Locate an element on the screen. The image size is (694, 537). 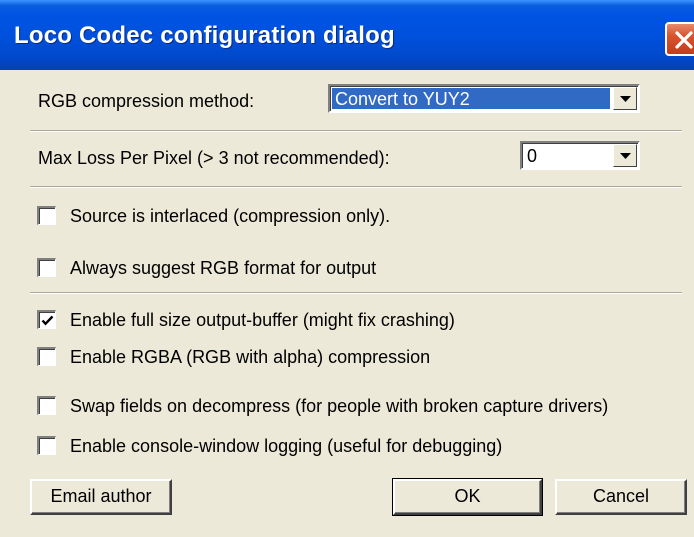
email-author-label: Email author is located at coordinates (101, 496).